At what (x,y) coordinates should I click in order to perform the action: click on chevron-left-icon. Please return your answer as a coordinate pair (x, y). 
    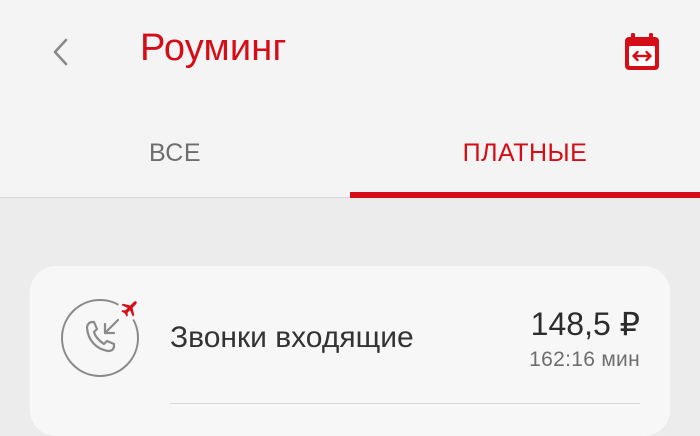
    Looking at the image, I should click on (60, 52).